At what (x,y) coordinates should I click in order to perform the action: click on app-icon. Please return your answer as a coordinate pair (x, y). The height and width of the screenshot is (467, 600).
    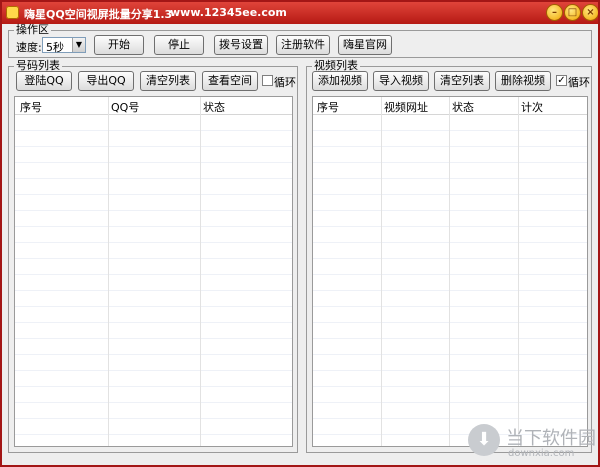
    Looking at the image, I should click on (12, 12).